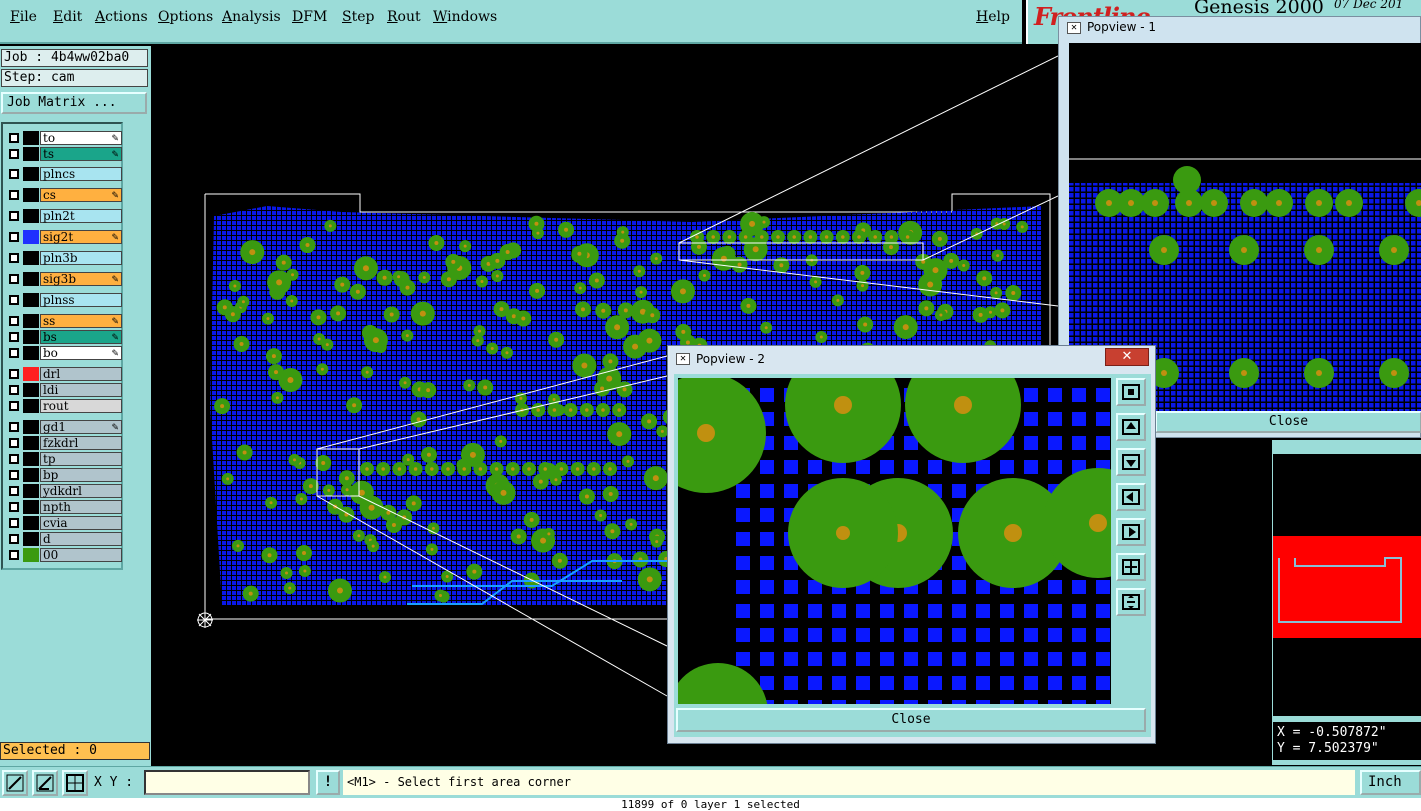 The width and height of the screenshot is (1421, 811). Describe the element at coordinates (185, 17) in the screenshot. I see `menu-options: Options` at that location.